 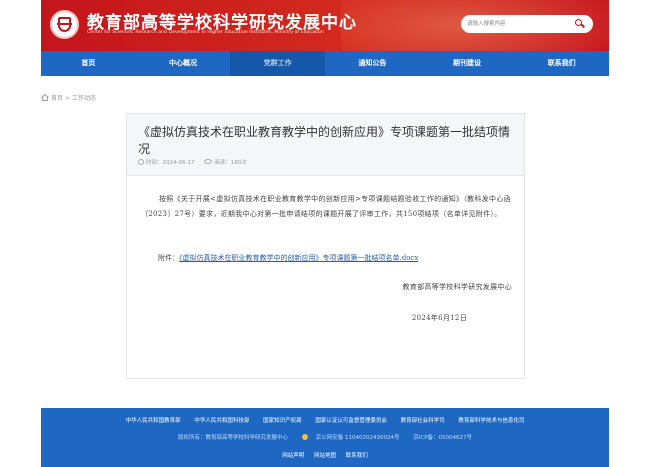 I want to click on main-nav: 首页 中心概况 党群工作 通知公告 期刊建设 联系我们, so click(x=325, y=63).